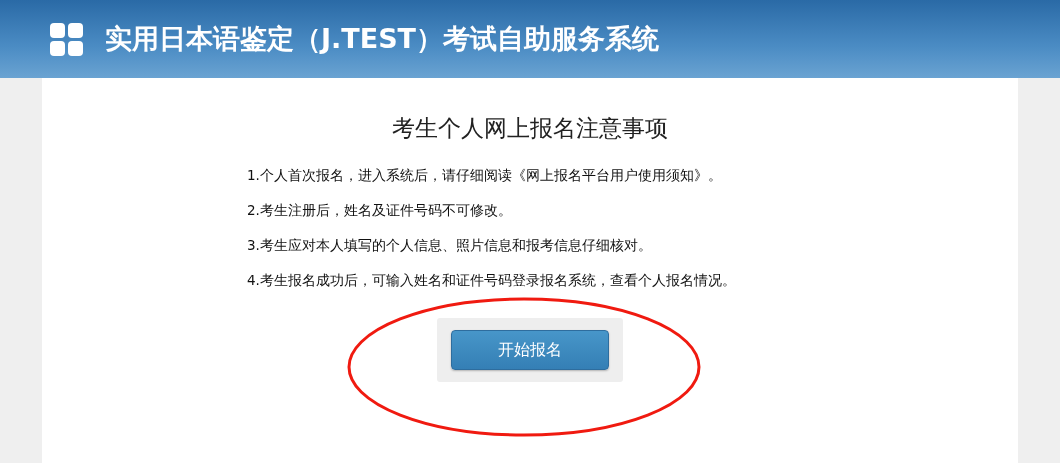 Image resolution: width=1060 pixels, height=463 pixels. I want to click on notice-item: 3.考生应对本人填写的个人信息、照片信息和报考信息仔细核对。, so click(450, 245).